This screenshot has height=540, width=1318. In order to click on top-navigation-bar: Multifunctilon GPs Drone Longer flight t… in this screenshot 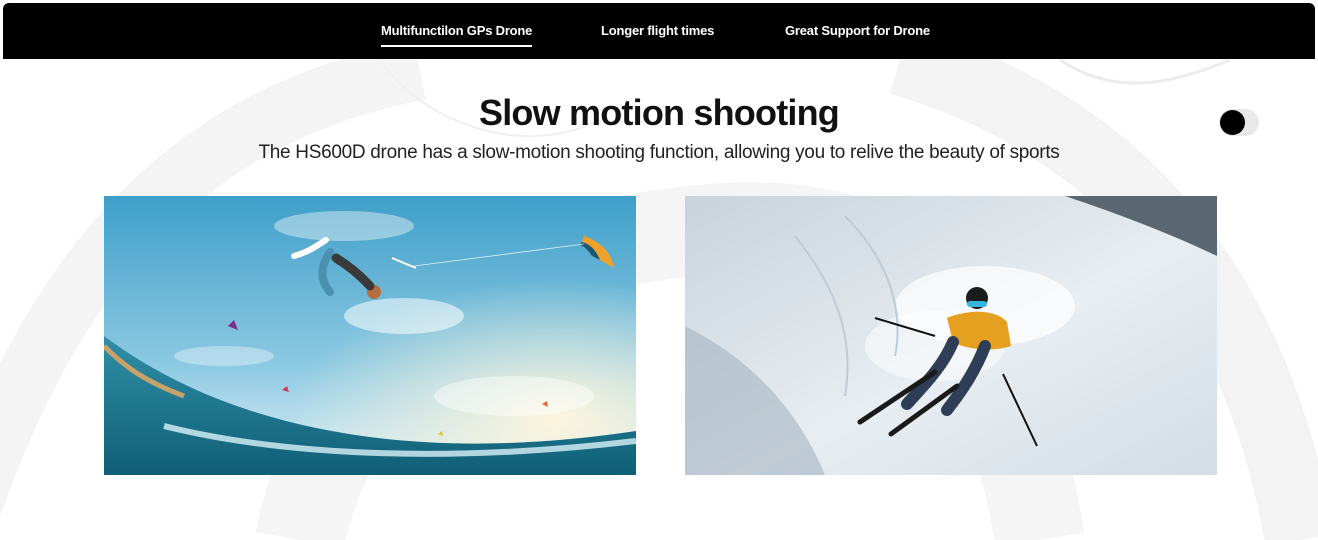, I will do `click(659, 31)`.